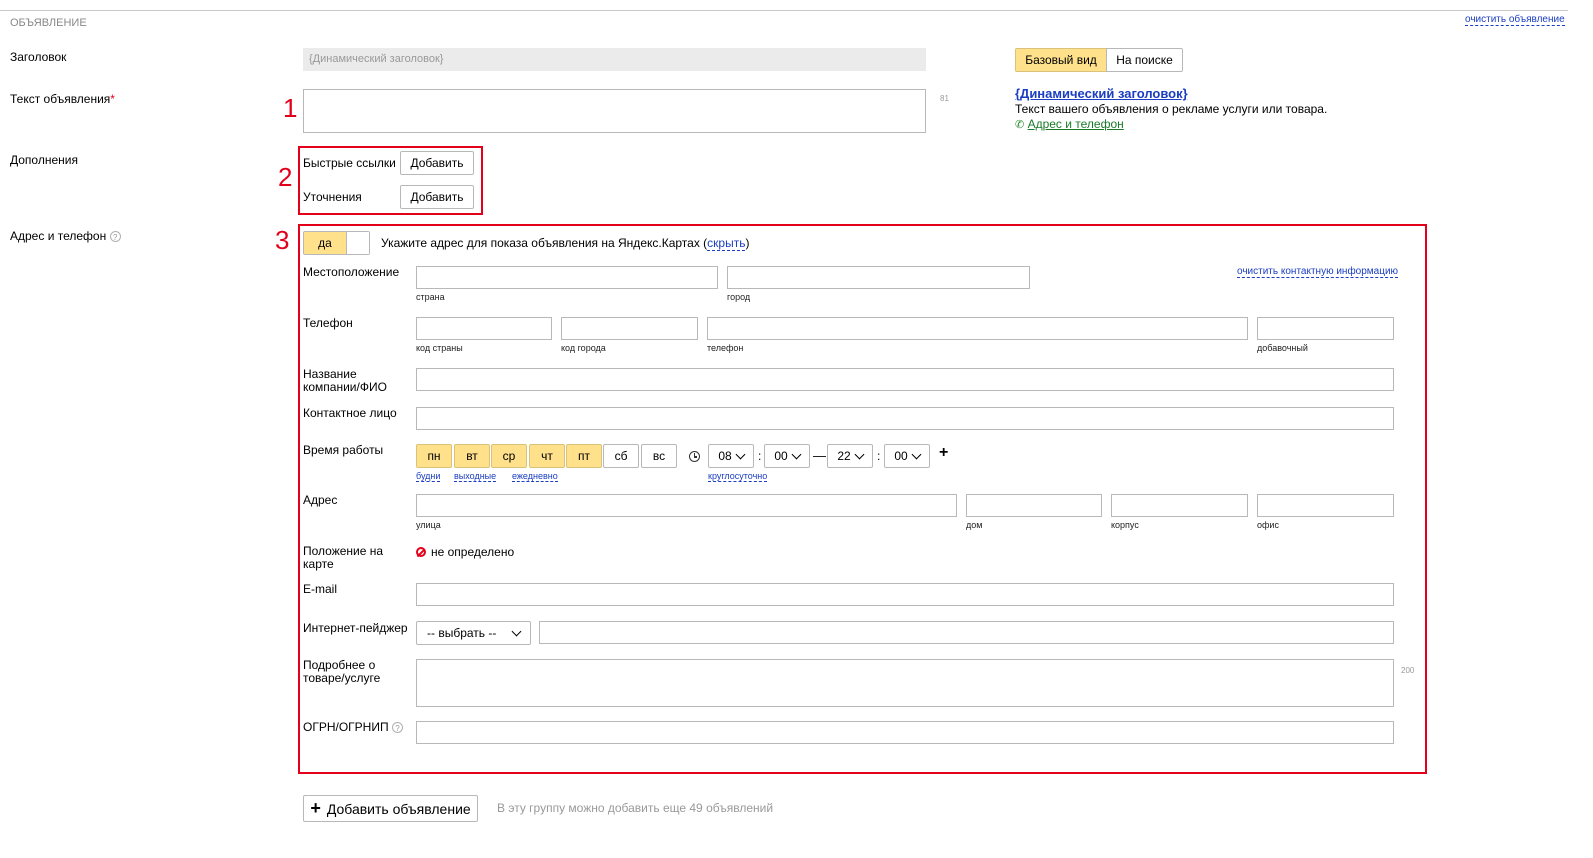  What do you see at coordinates (58, 236) in the screenshot?
I see `contact-label-text: Адрес и телефон` at bounding box center [58, 236].